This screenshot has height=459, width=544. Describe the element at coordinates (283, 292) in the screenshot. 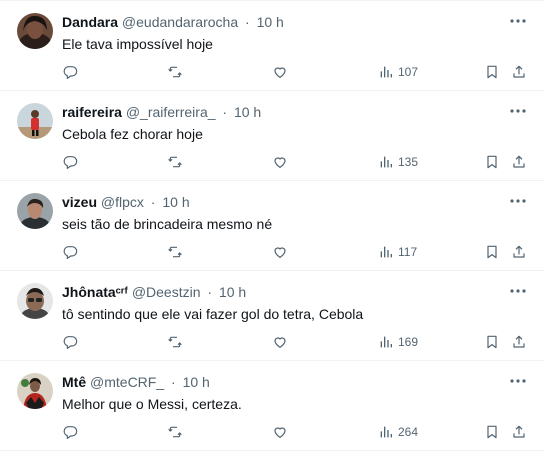

I see `tweet-header: Jhônataᶜʳᶠ @Deestzin · 10 h` at that location.